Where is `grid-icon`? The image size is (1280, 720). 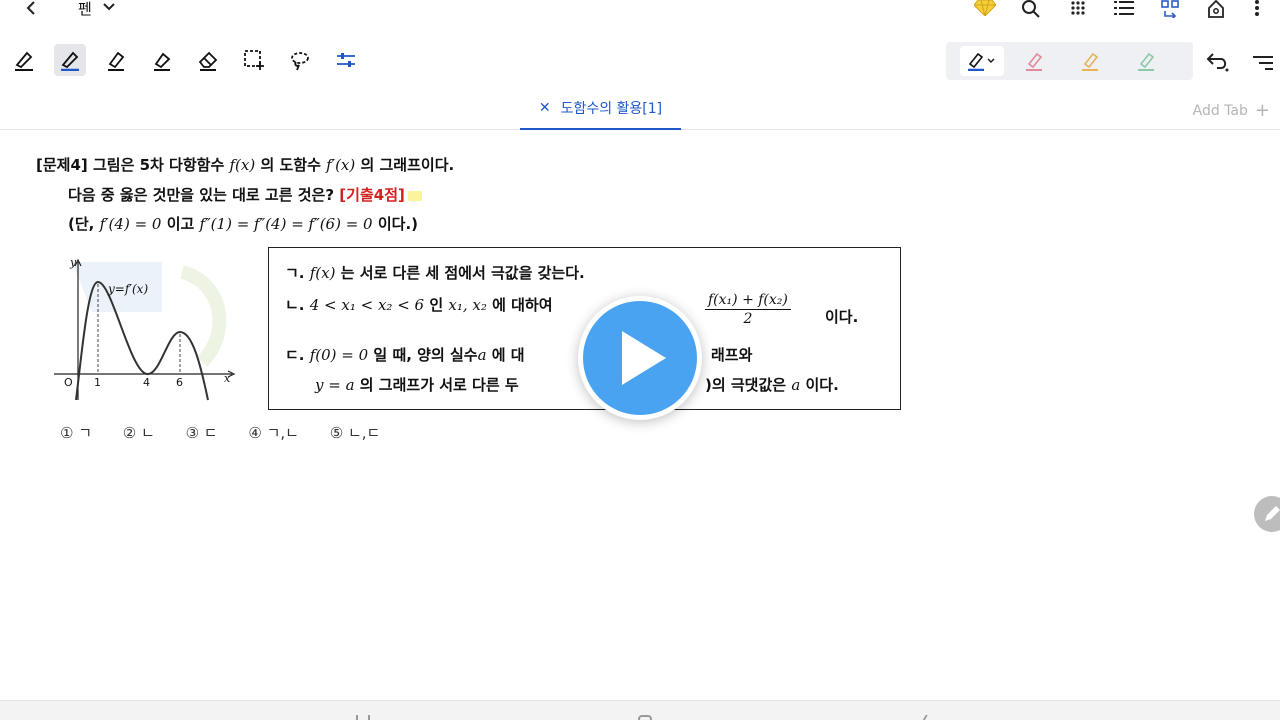
grid-icon is located at coordinates (1078, 8).